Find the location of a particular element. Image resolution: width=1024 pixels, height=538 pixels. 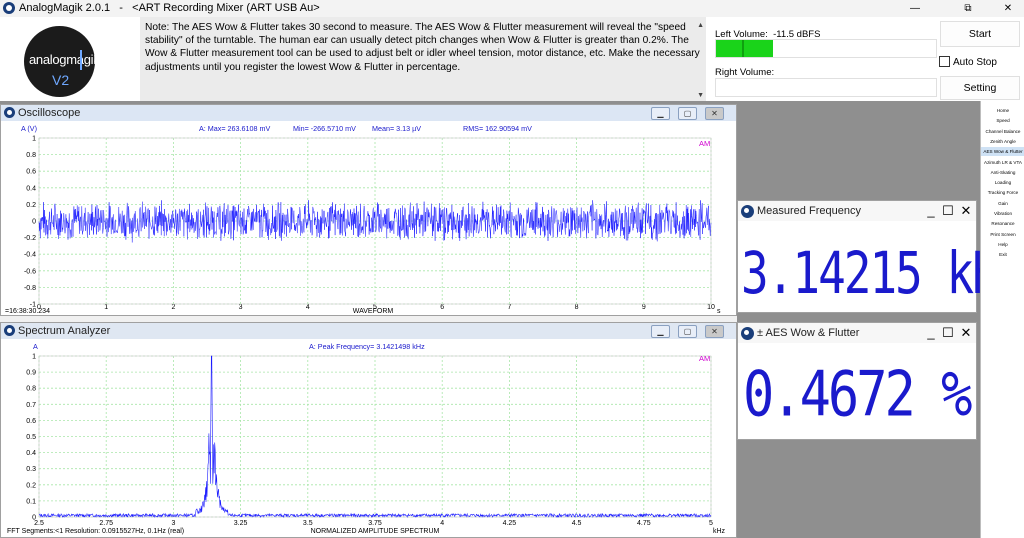

checkbox-icon is located at coordinates (944, 61).